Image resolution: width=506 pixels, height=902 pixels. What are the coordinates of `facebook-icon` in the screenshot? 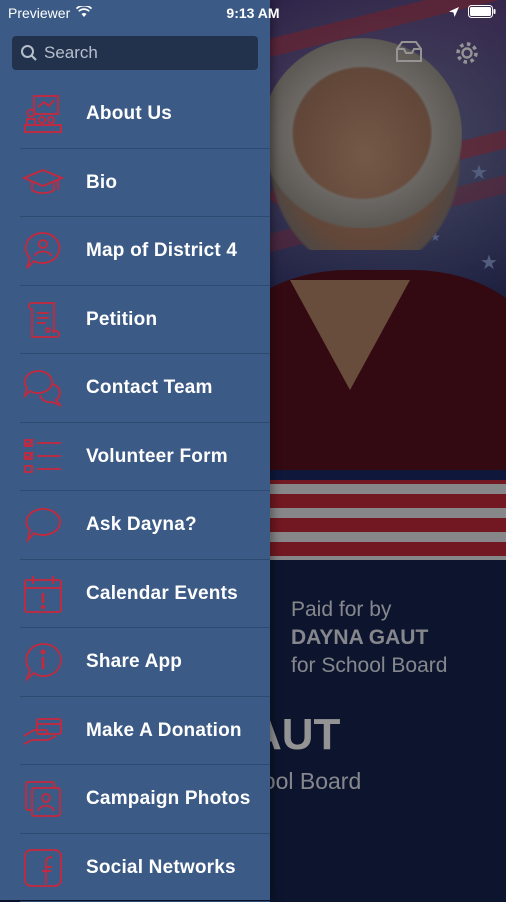 It's located at (43, 868).